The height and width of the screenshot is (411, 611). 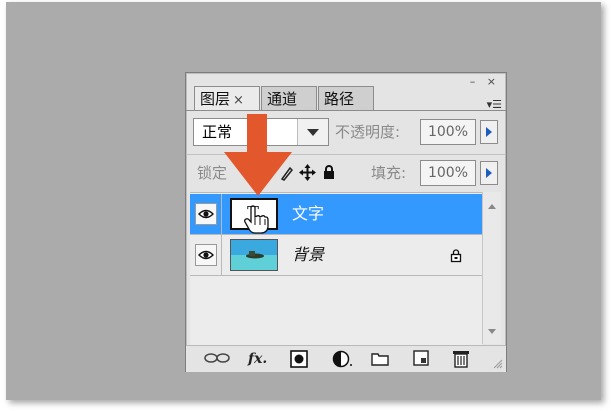 What do you see at coordinates (339, 99) in the screenshot?
I see `tab-paths-label: 路径` at bounding box center [339, 99].